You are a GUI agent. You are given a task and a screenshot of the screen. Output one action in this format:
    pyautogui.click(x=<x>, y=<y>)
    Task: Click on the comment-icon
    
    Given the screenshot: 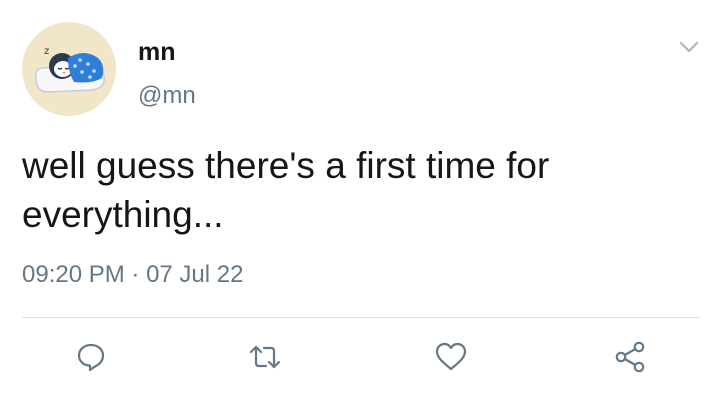 What is the action you would take?
    pyautogui.click(x=91, y=357)
    